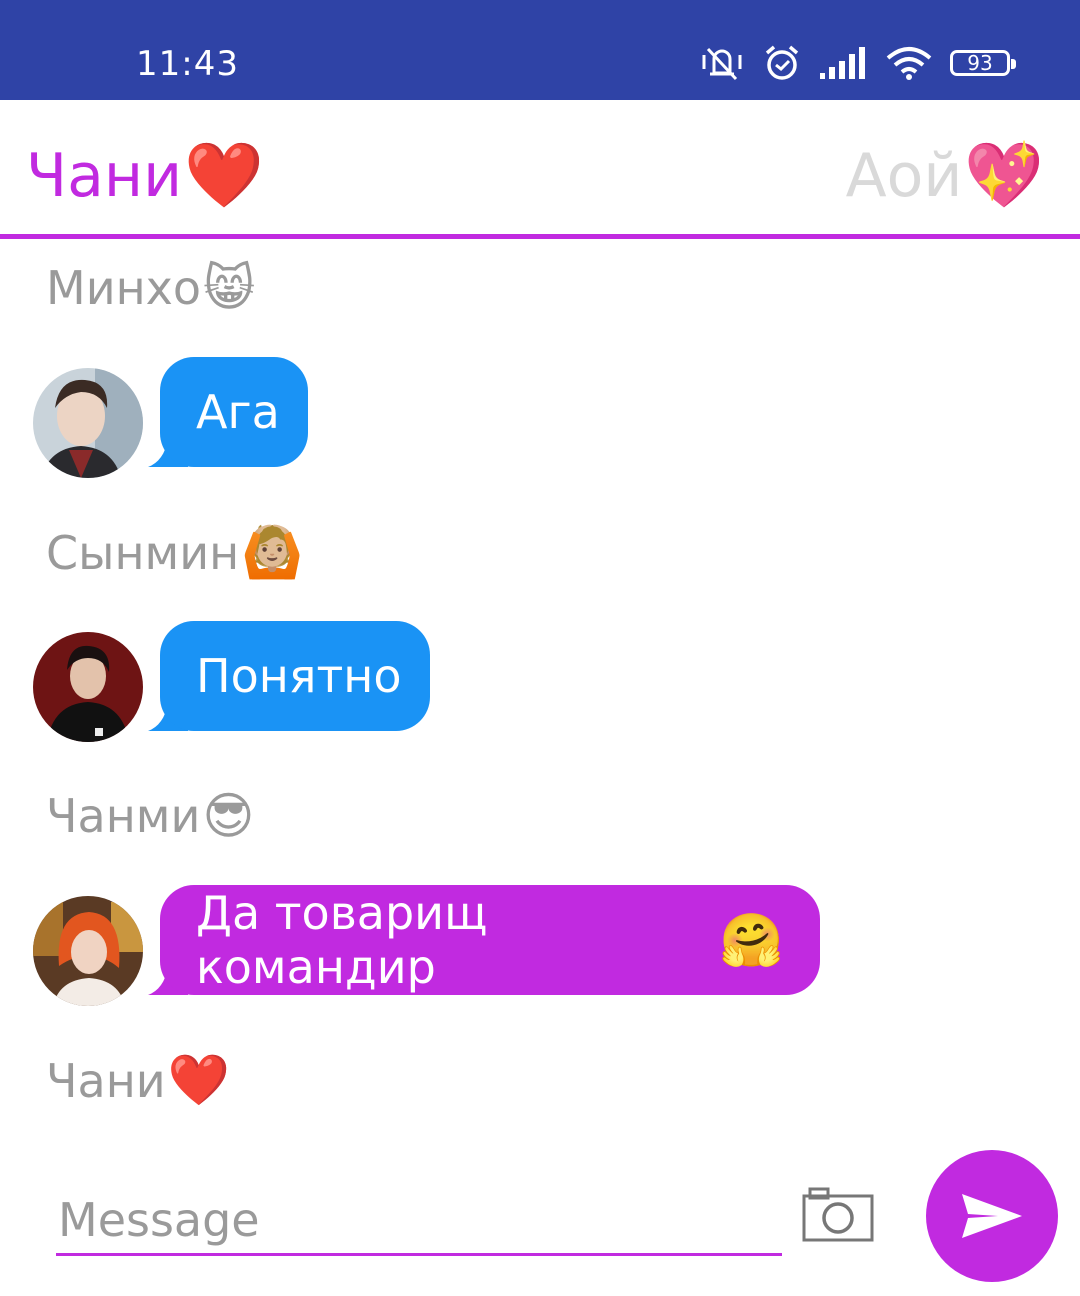 The image size is (1080, 1296). I want to click on sender-name: Чани ❤️, so click(138, 1080).